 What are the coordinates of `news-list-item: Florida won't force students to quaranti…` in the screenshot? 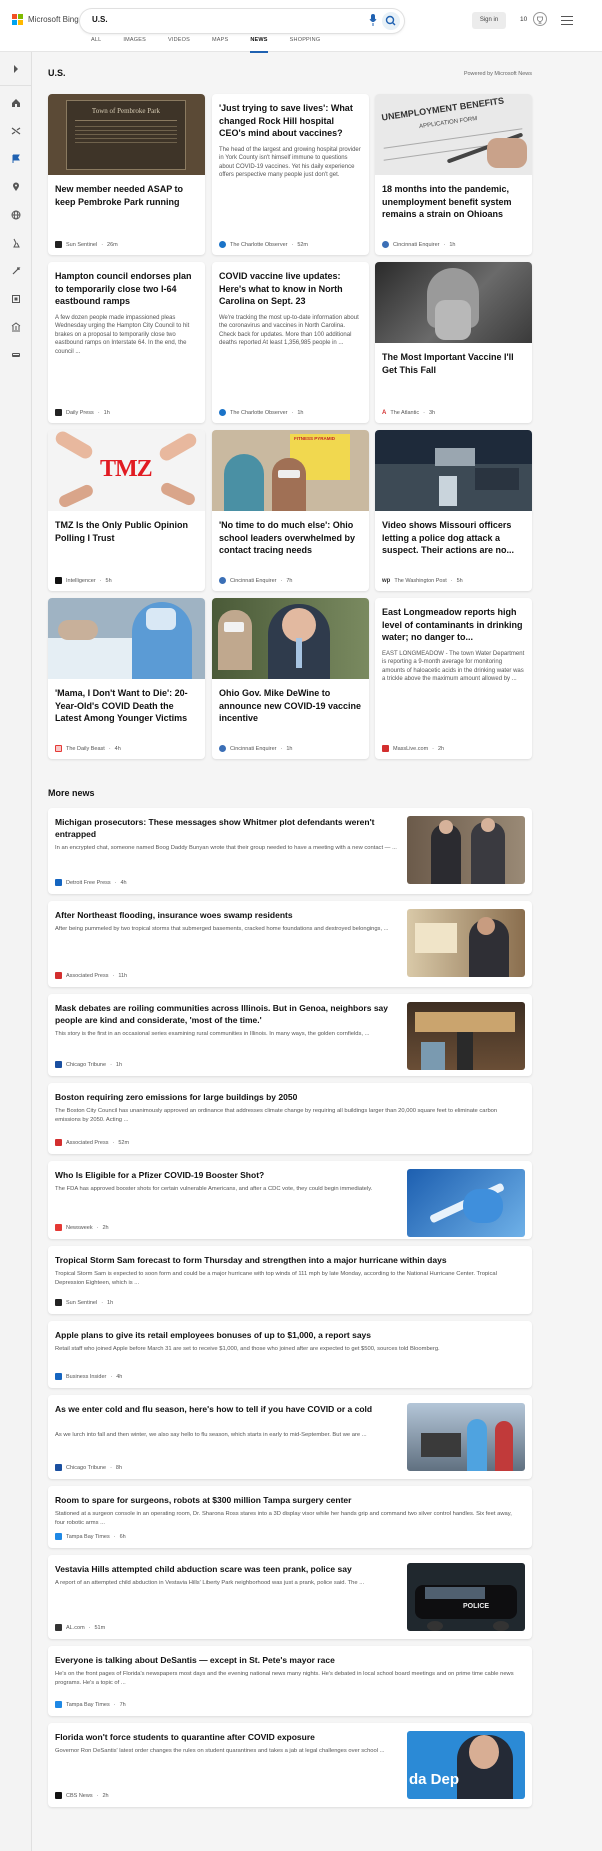 It's located at (290, 1765).